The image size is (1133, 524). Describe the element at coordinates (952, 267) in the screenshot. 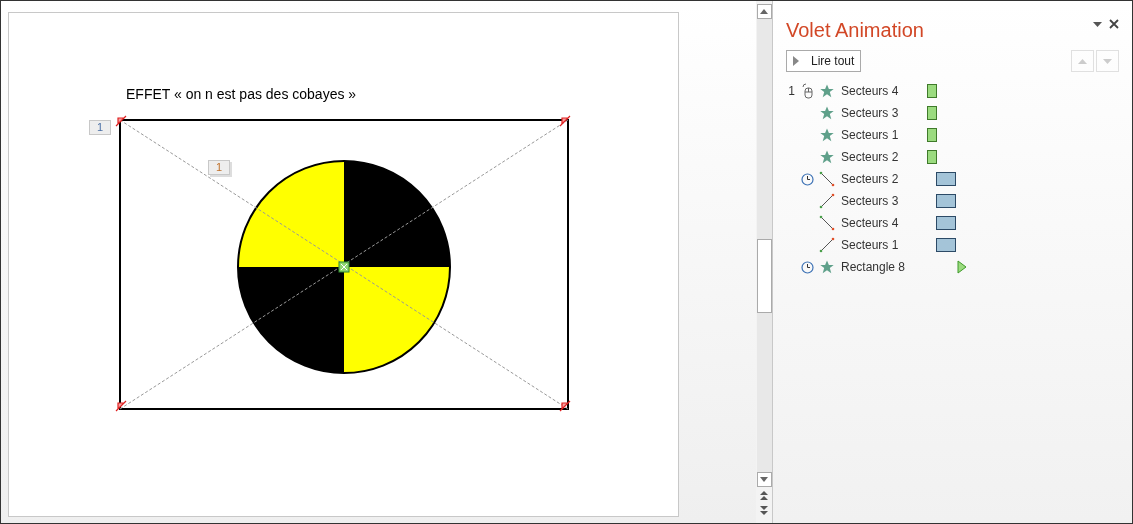

I see `animation-item: Rectangle 8` at that location.